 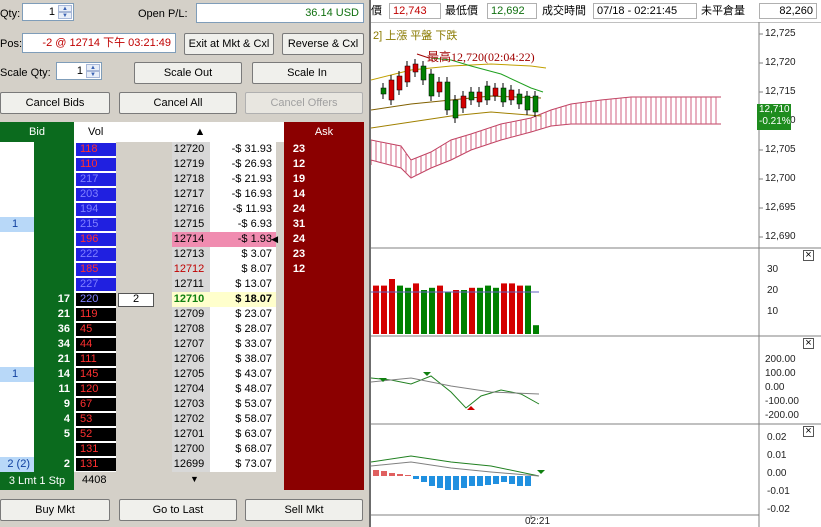 I want to click on ladder-row: 34 44 12707 $ 33.07, so click(x=183, y=344).